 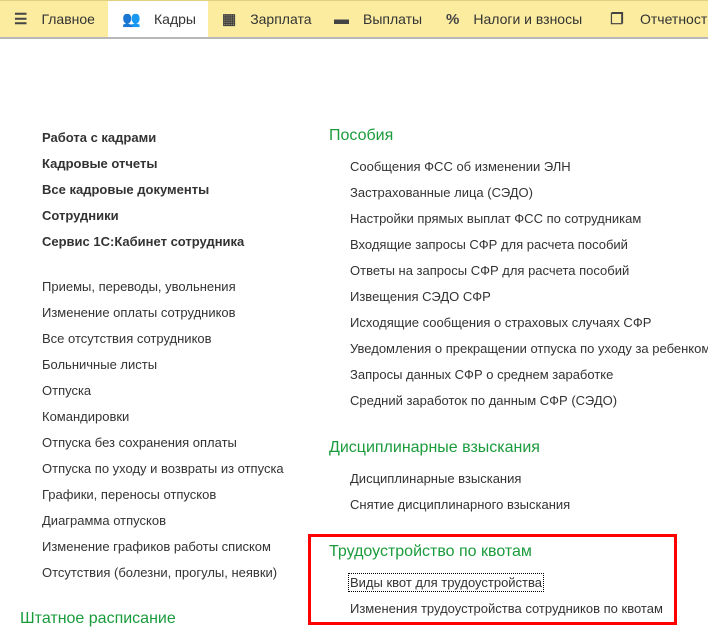 What do you see at coordinates (229, 19) in the screenshot?
I see `calculator-icon: ▦` at bounding box center [229, 19].